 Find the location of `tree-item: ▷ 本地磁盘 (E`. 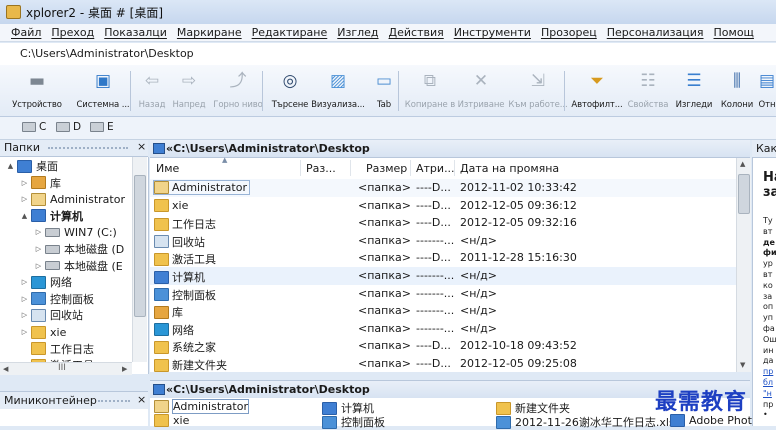

tree-item: ▷ 本地磁盘 (E is located at coordinates (78, 266).